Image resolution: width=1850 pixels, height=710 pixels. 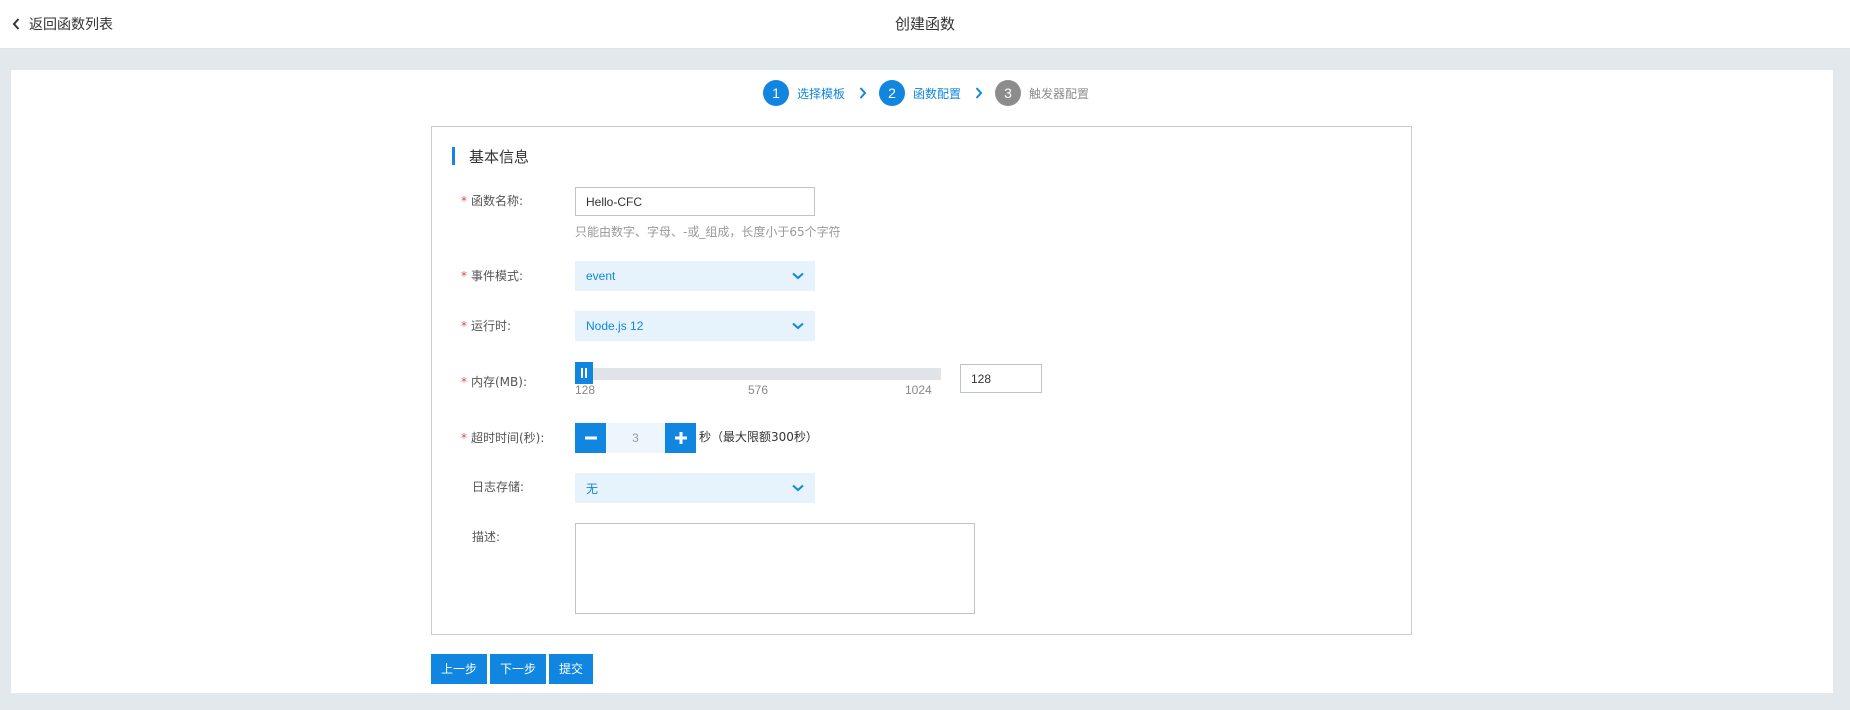 I want to click on log-storage-label: 日志存储:, so click(x=498, y=487).